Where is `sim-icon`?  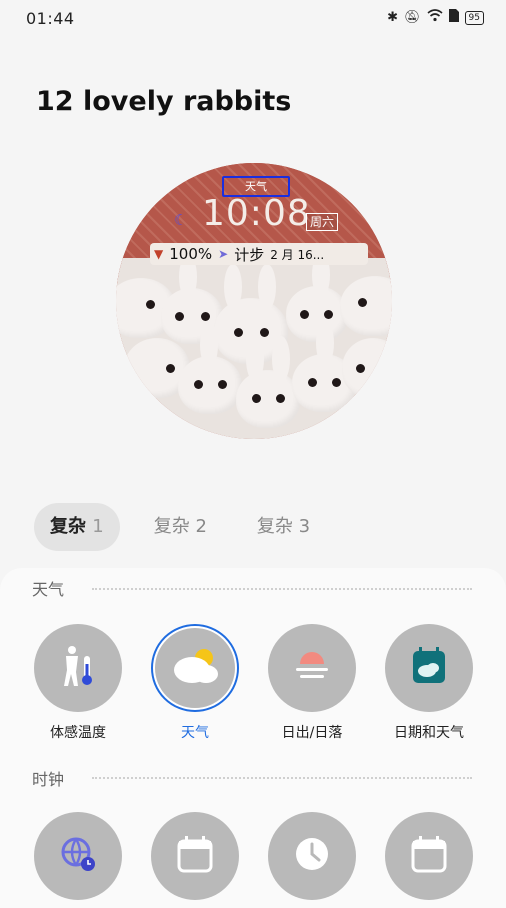
sim-icon is located at coordinates (453, 17).